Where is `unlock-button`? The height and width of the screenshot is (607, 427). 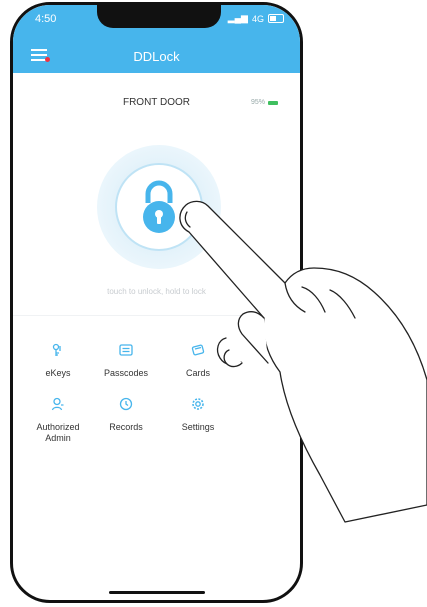 unlock-button is located at coordinates (159, 207).